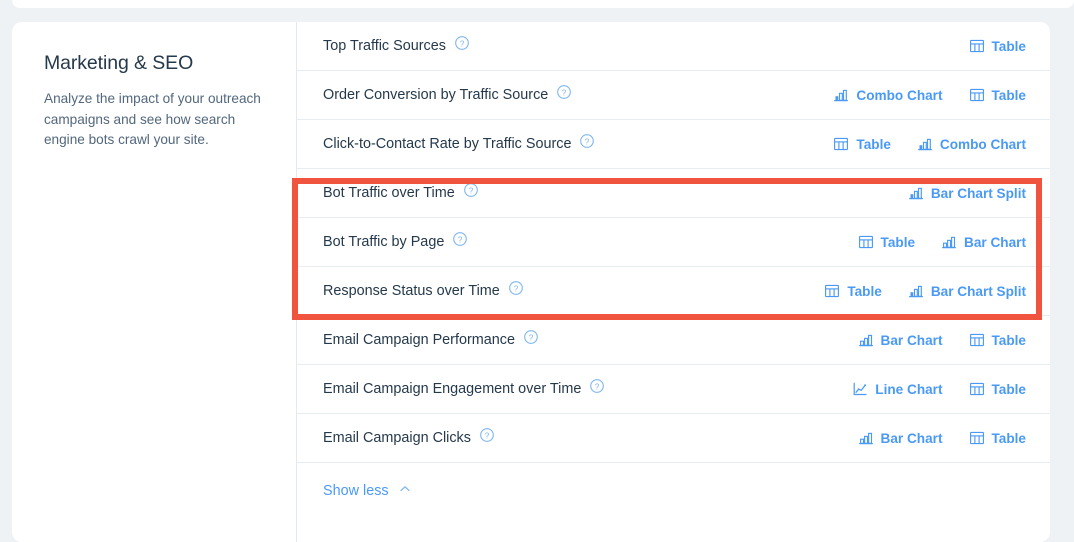 The image size is (1074, 542). What do you see at coordinates (909, 389) in the screenshot?
I see `view-option-label: Line Chart` at bounding box center [909, 389].